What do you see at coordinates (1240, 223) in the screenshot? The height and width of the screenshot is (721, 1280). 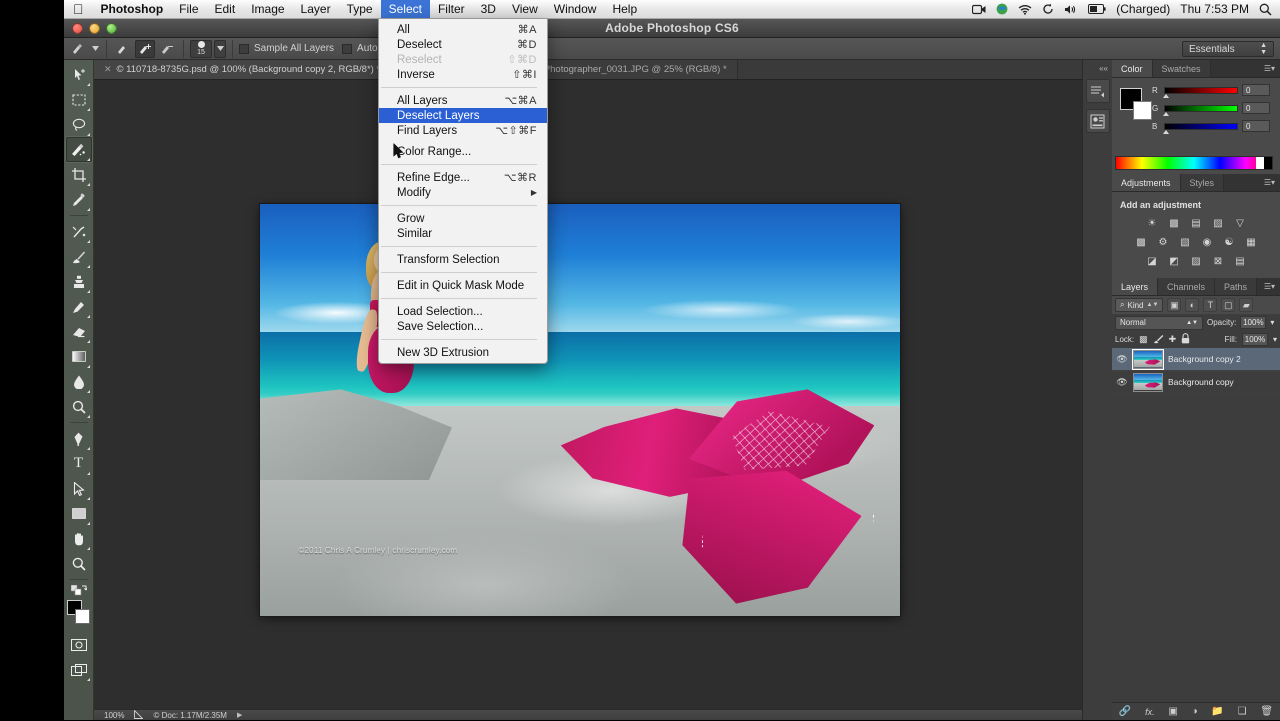 I see `vibrance-icon: ▽` at bounding box center [1240, 223].